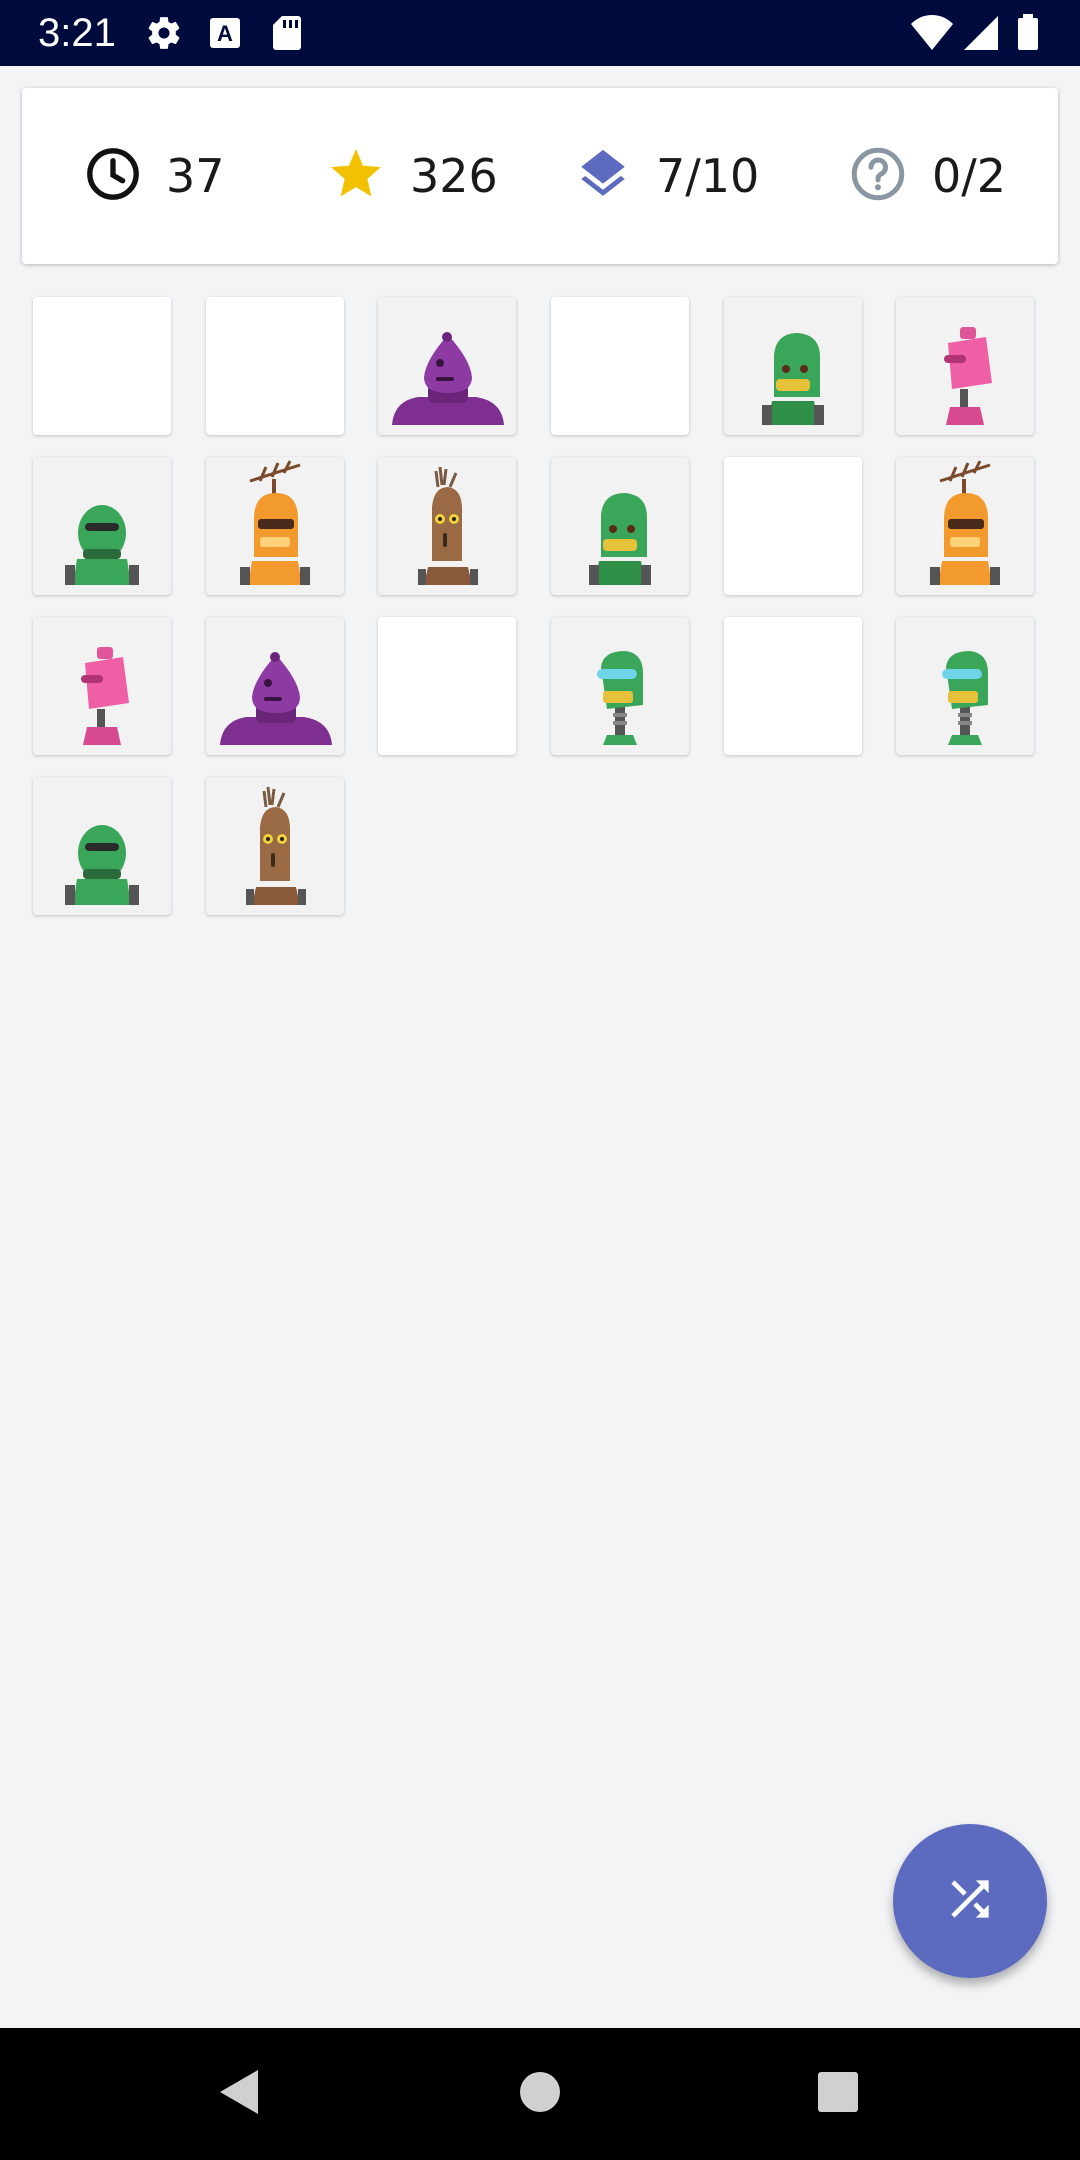  Describe the element at coordinates (1028, 35) in the screenshot. I see `battery-icon` at that location.